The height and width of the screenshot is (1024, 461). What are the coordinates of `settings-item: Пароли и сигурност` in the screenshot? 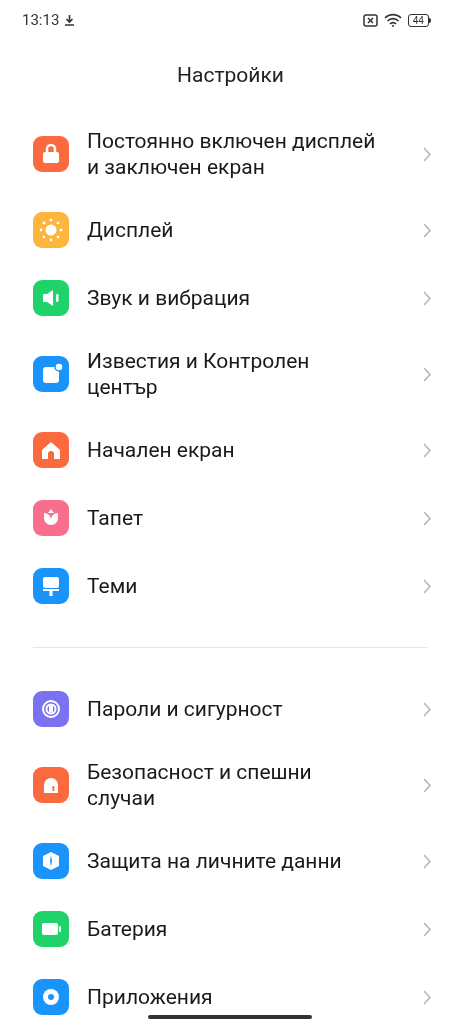 It's located at (230, 709).